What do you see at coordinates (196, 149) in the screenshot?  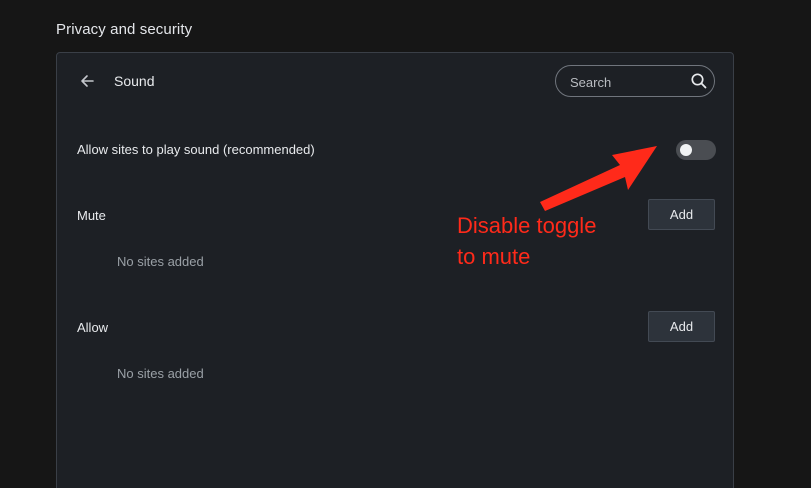 I see `allow-sound-label: Allow sites to play sound (recommended)` at bounding box center [196, 149].